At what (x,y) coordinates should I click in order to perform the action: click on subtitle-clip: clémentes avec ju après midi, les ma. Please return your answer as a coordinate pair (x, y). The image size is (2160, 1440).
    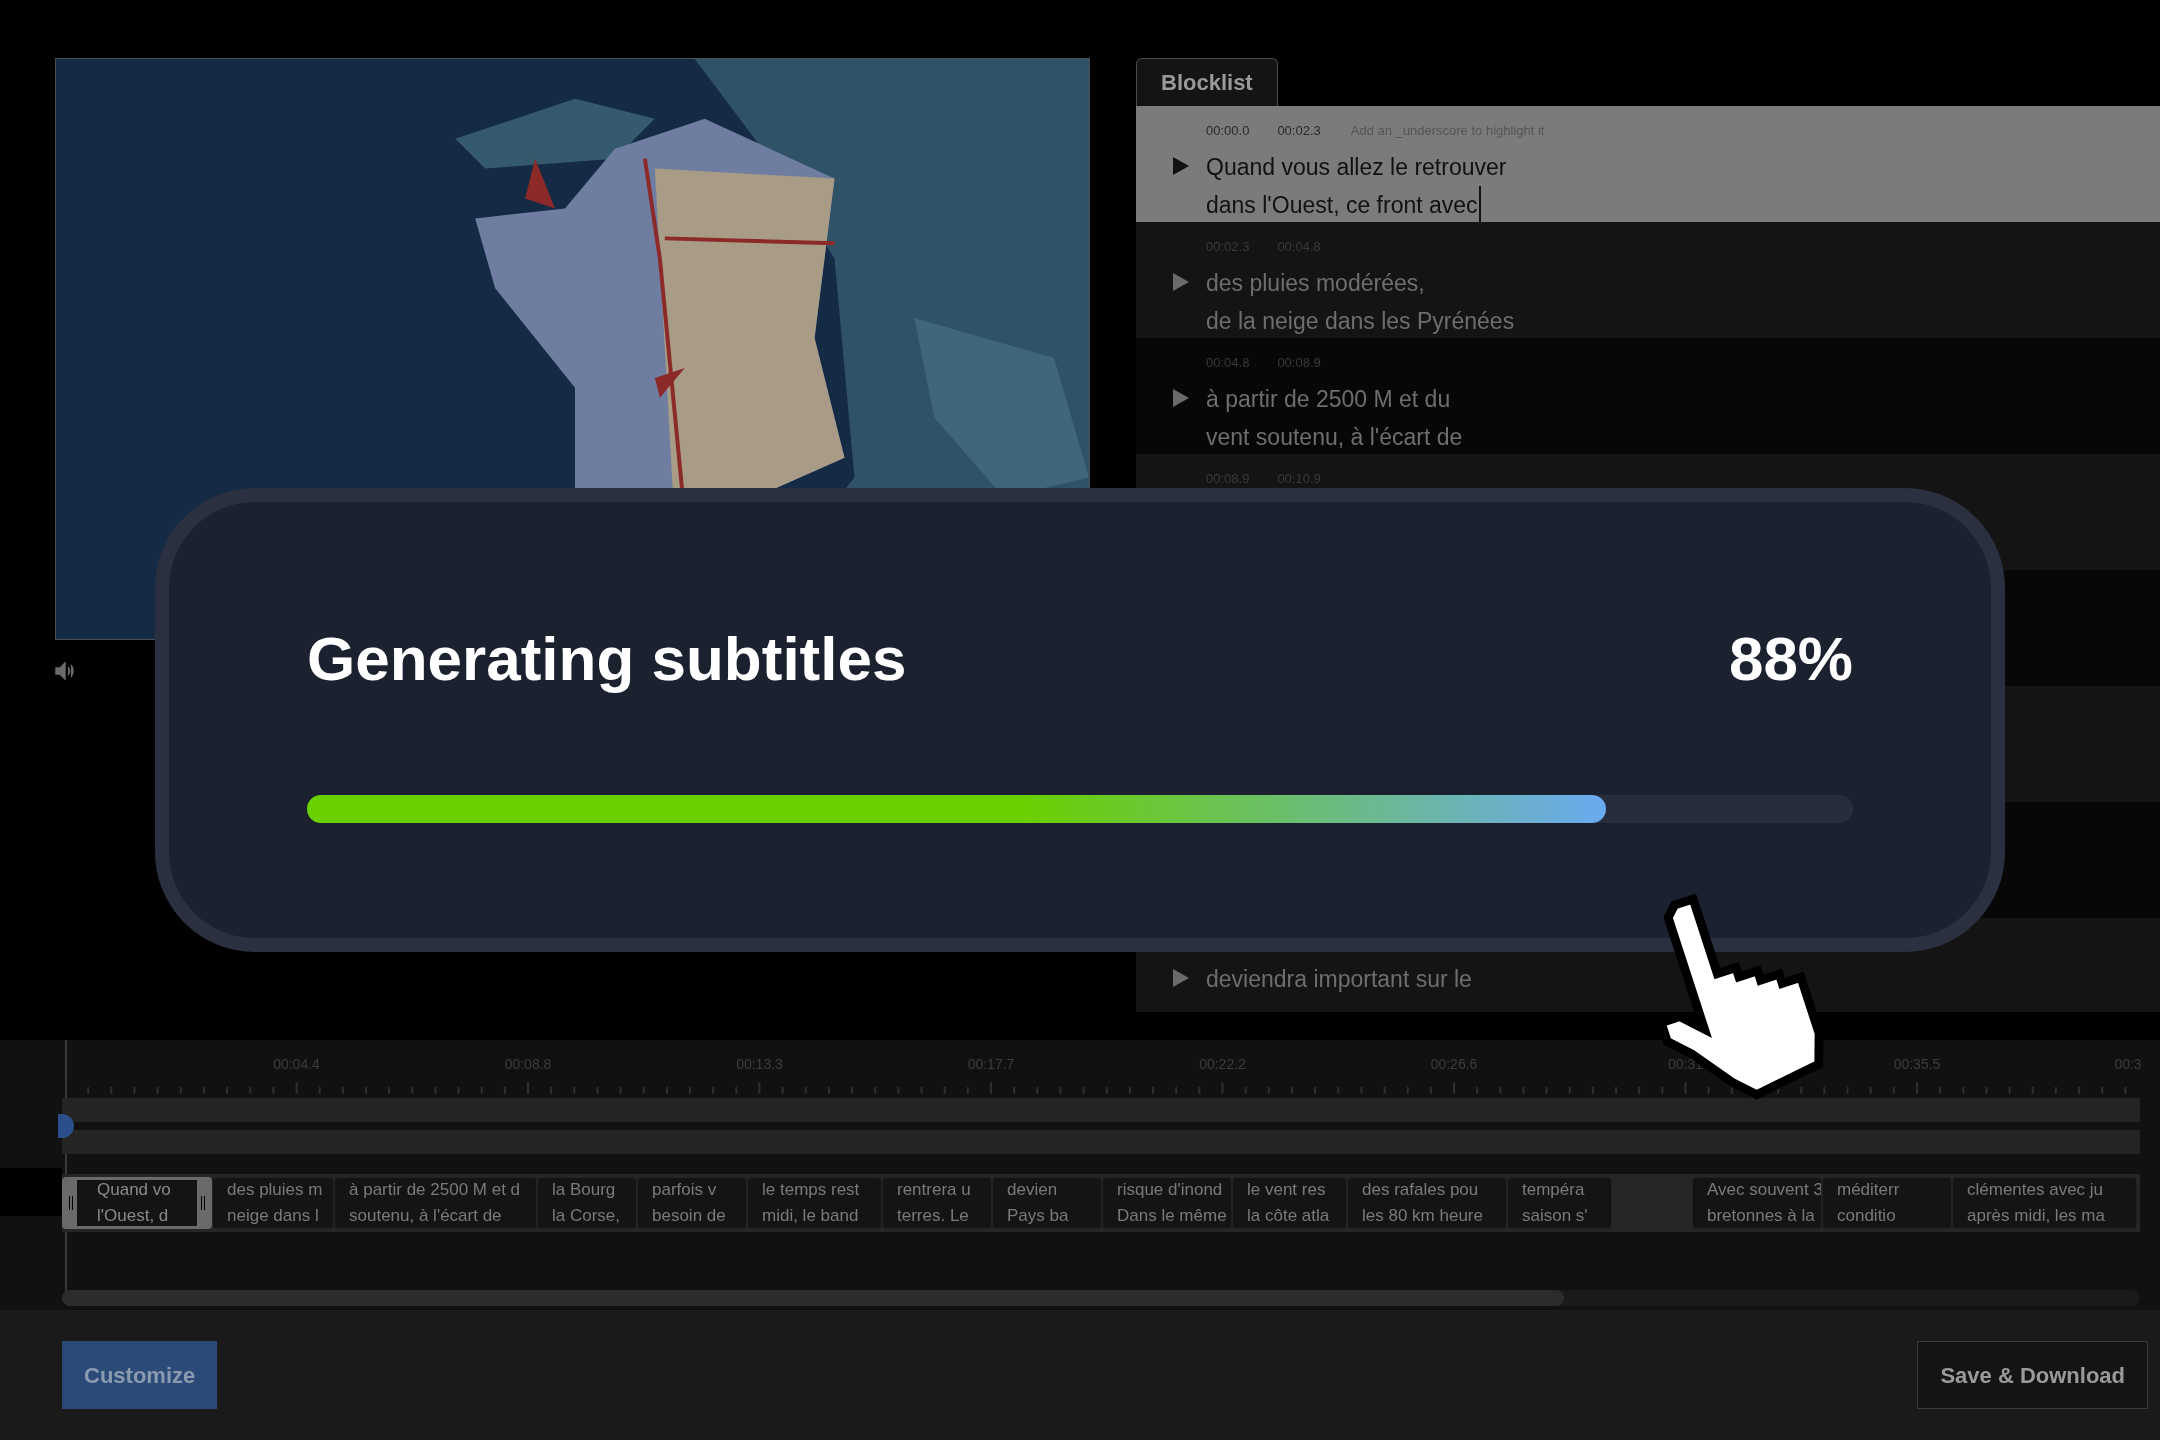
    Looking at the image, I should click on (2044, 1203).